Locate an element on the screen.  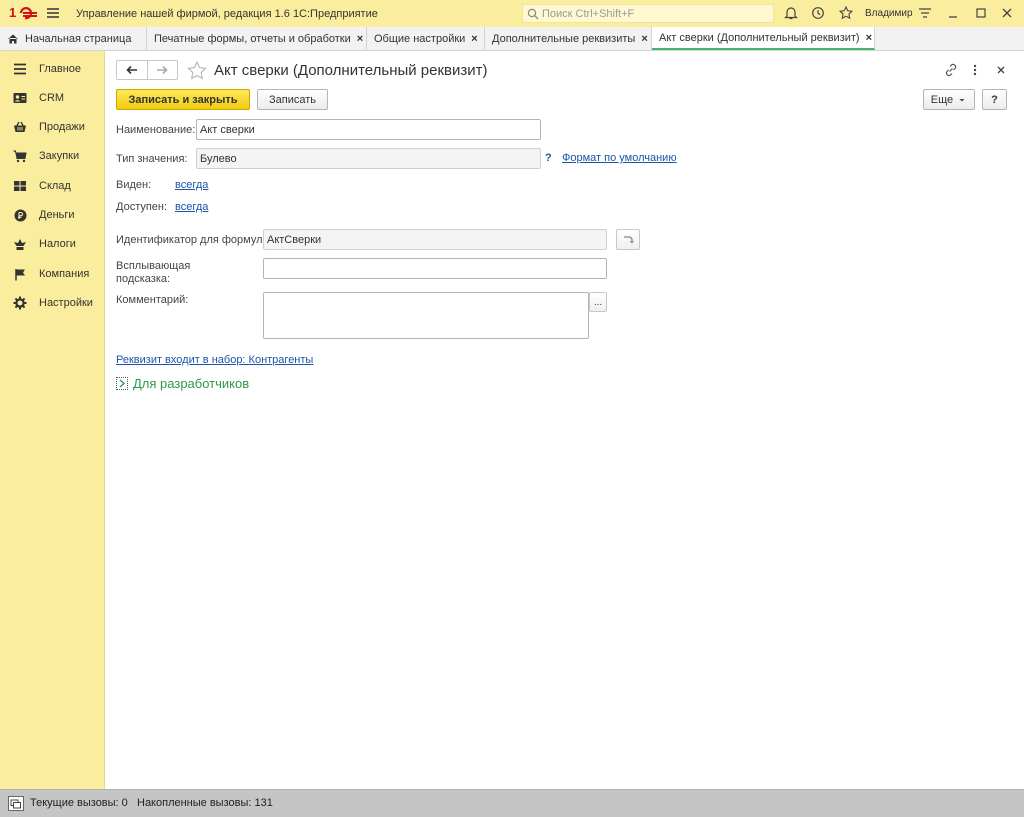
sidebar-item-crm: CRM is located at coordinates (52, 98).